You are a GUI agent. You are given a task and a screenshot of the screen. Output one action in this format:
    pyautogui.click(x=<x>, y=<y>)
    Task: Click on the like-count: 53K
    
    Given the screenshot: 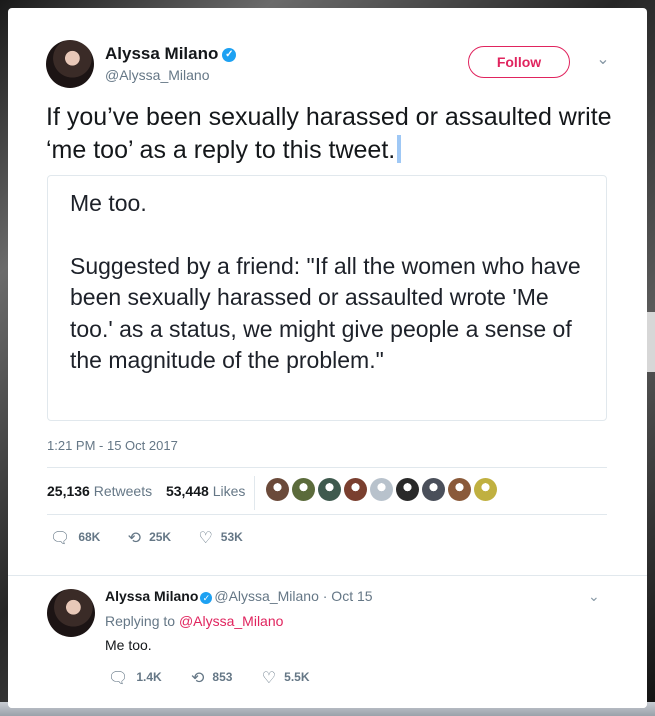 What is the action you would take?
    pyautogui.click(x=231, y=537)
    